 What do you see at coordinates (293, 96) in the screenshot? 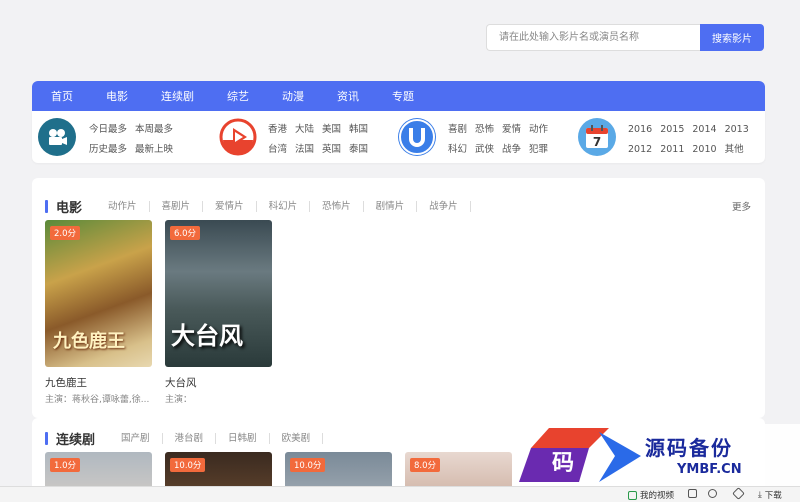
I see `nav-anime: 动漫` at bounding box center [293, 96].